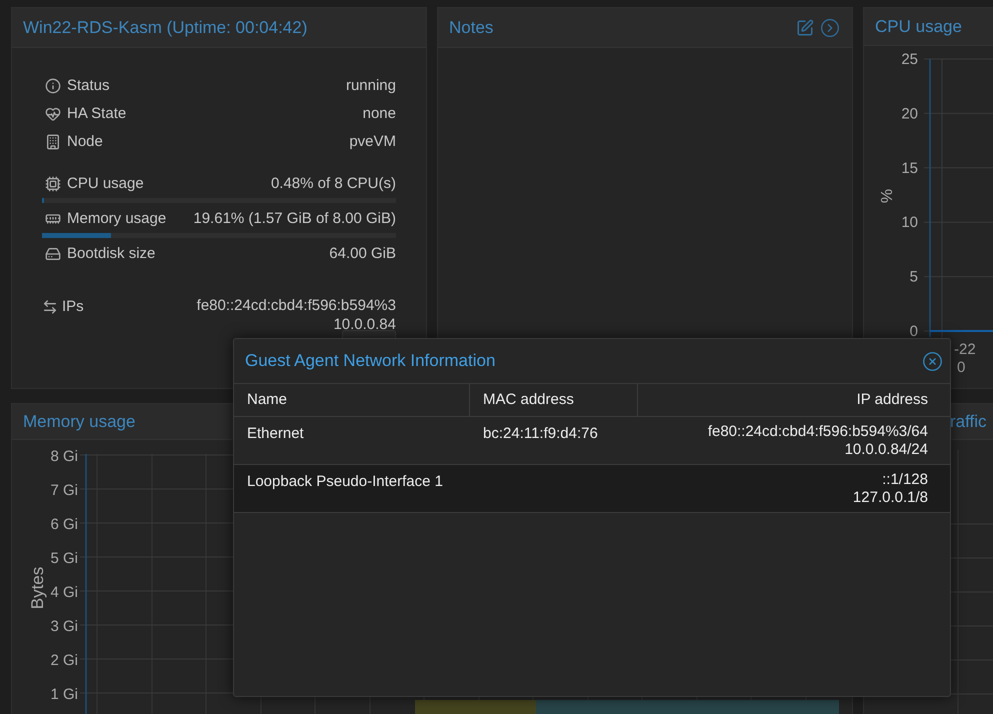  I want to click on field-label: IPs, so click(73, 306).